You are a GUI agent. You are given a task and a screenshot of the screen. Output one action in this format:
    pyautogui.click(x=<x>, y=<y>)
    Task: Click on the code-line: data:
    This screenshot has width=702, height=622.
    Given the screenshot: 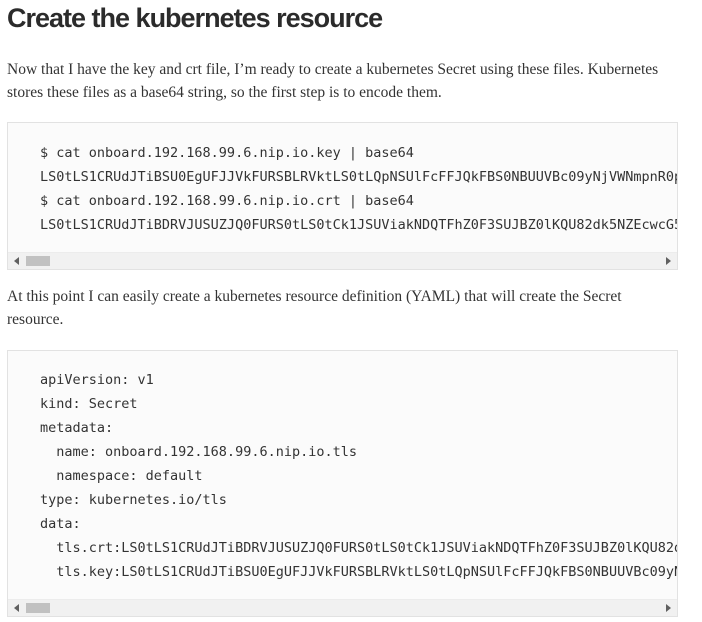 What is the action you would take?
    pyautogui.click(x=60, y=524)
    